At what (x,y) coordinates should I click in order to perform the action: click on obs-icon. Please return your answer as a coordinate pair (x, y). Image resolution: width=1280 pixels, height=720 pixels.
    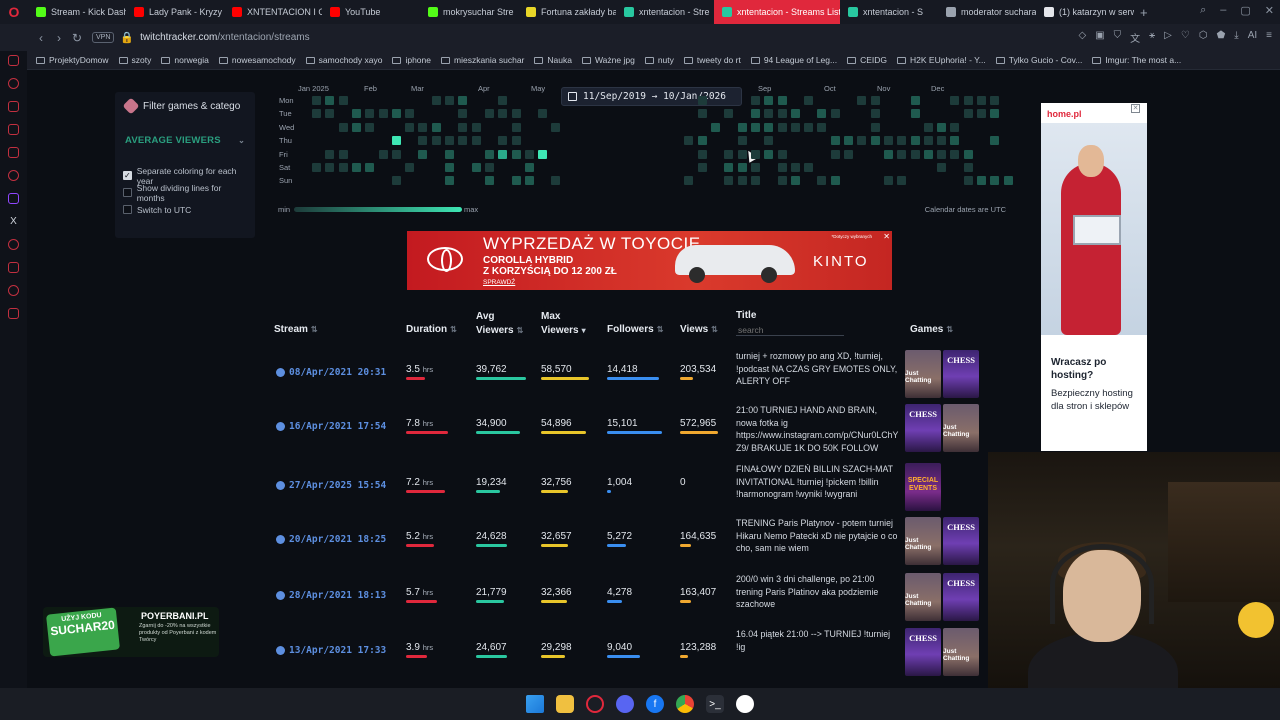
    Looking at the image, I should click on (745, 704).